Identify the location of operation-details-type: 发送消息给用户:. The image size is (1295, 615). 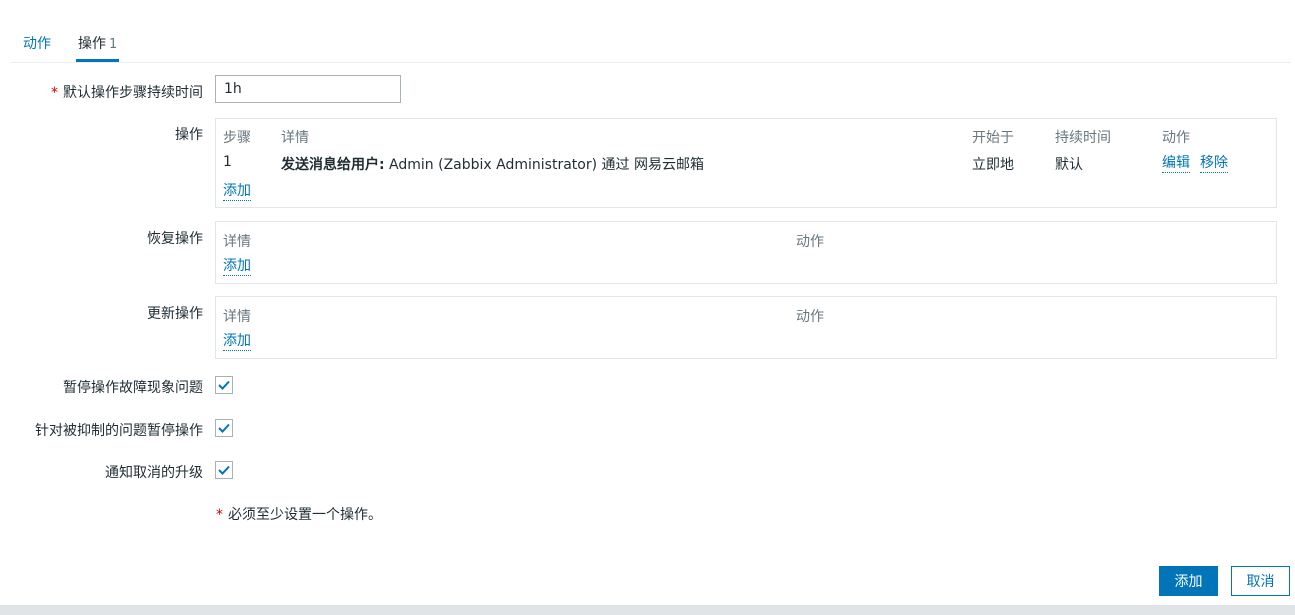
(333, 165).